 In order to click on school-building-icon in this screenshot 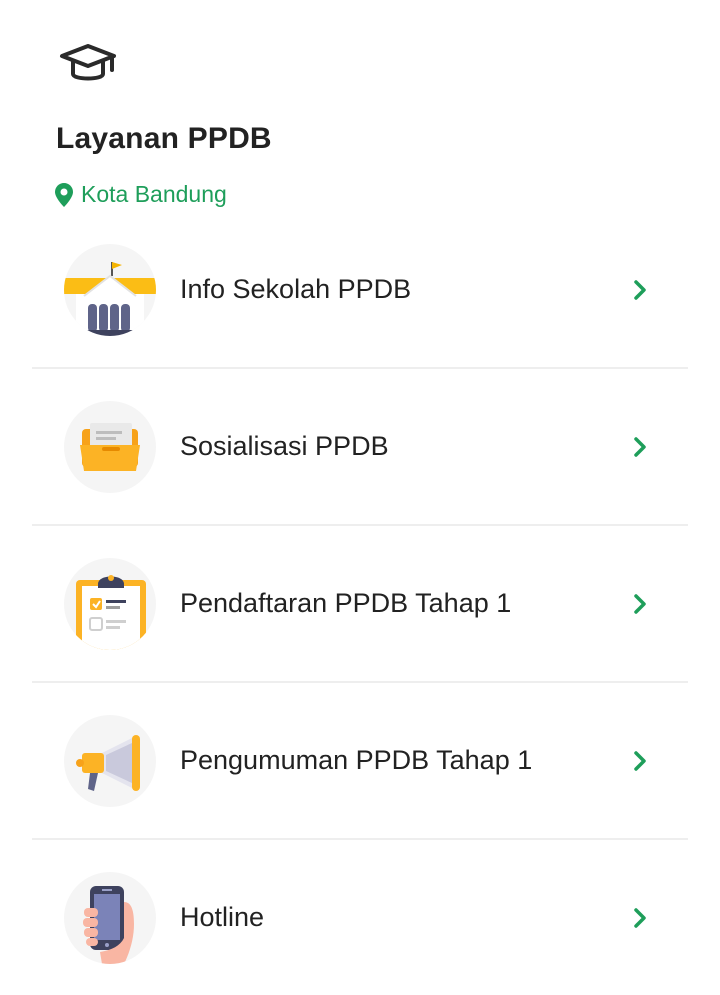, I will do `click(110, 289)`.